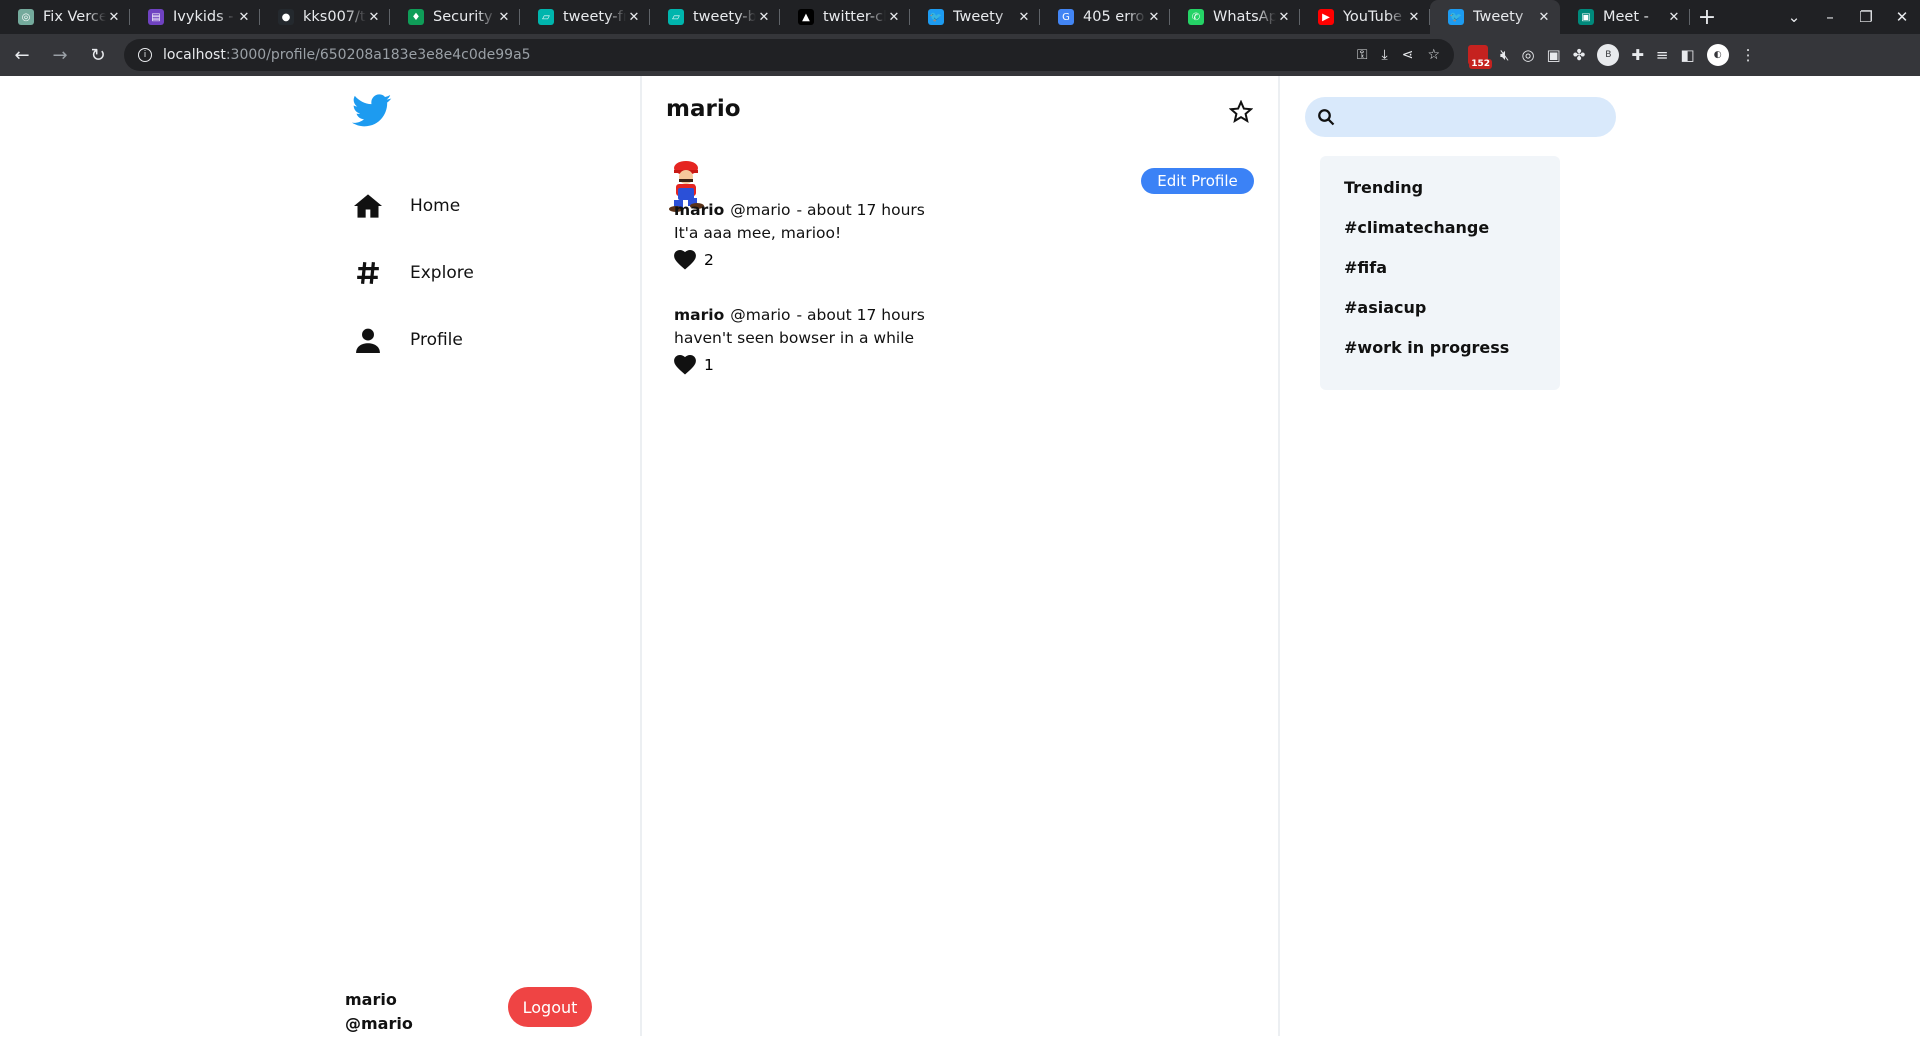 The width and height of the screenshot is (1920, 1053). What do you see at coordinates (378, 55) in the screenshot?
I see `url-path: :3000/profile/650208a183e3e8e4c0de99a5` at bounding box center [378, 55].